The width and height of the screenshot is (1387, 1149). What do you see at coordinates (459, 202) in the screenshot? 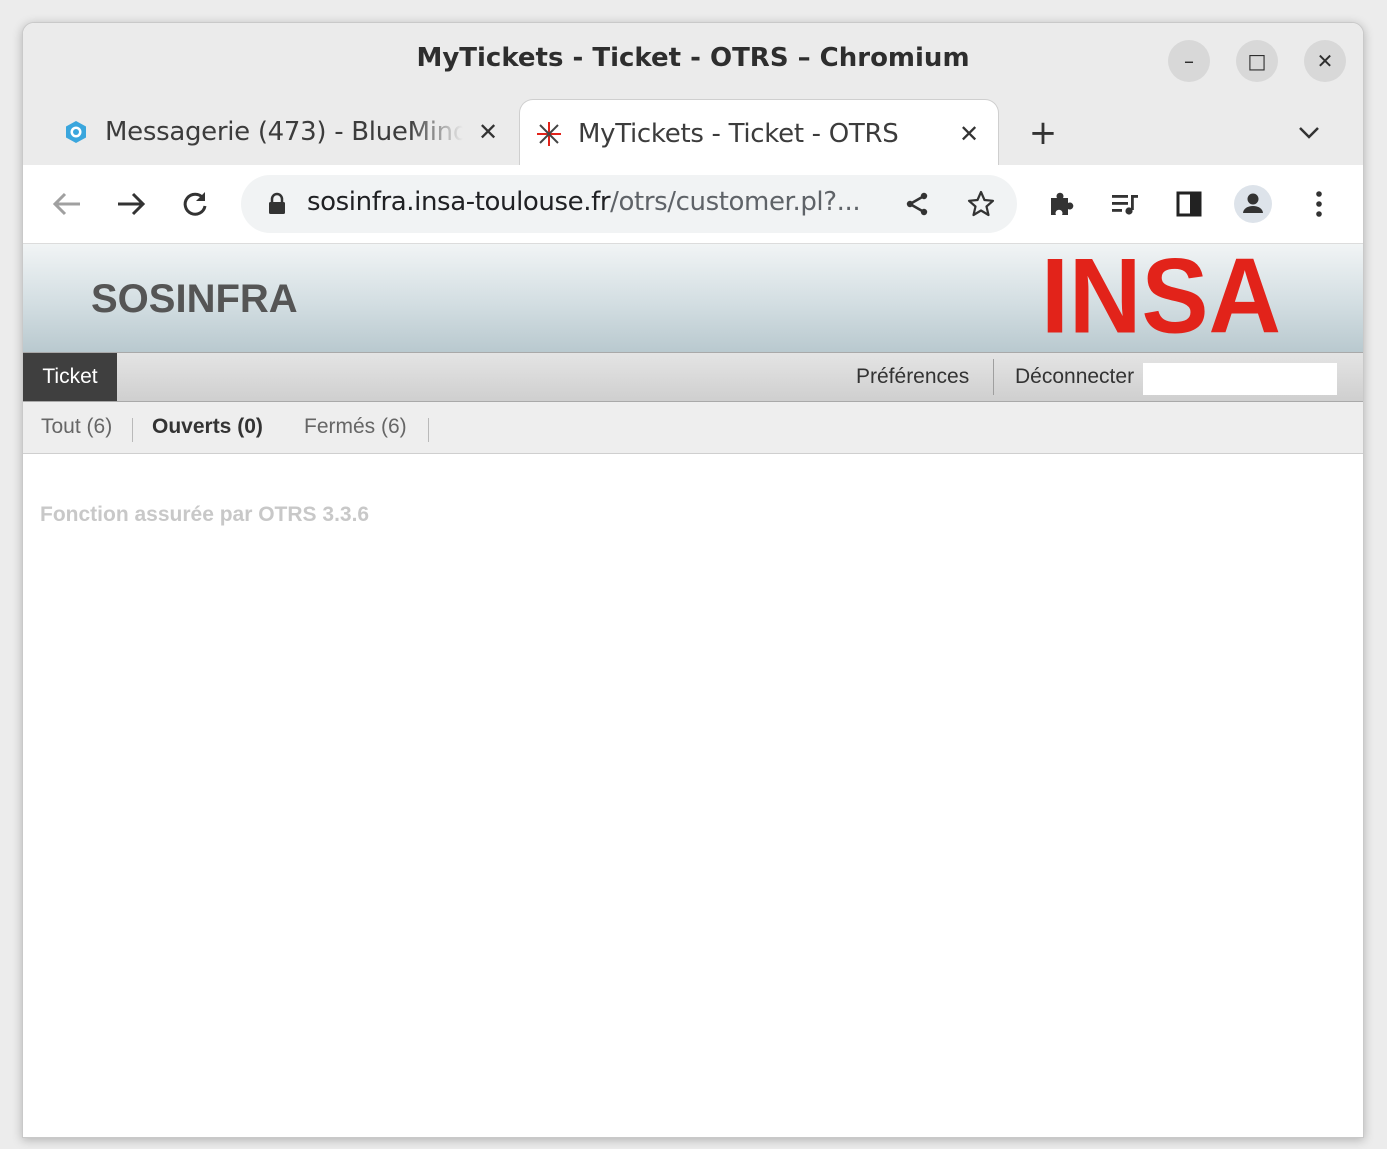
I see `url-host: sosinfra.insa-toulouse.fr` at bounding box center [459, 202].